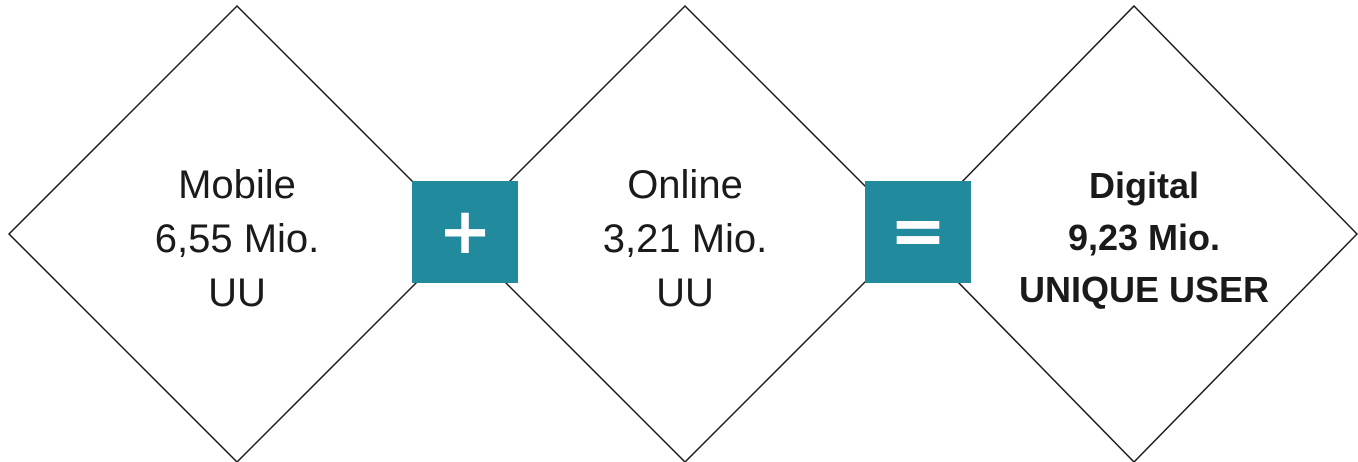 This screenshot has height=462, width=1358. I want to click on plus-operator-box: +, so click(465, 232).